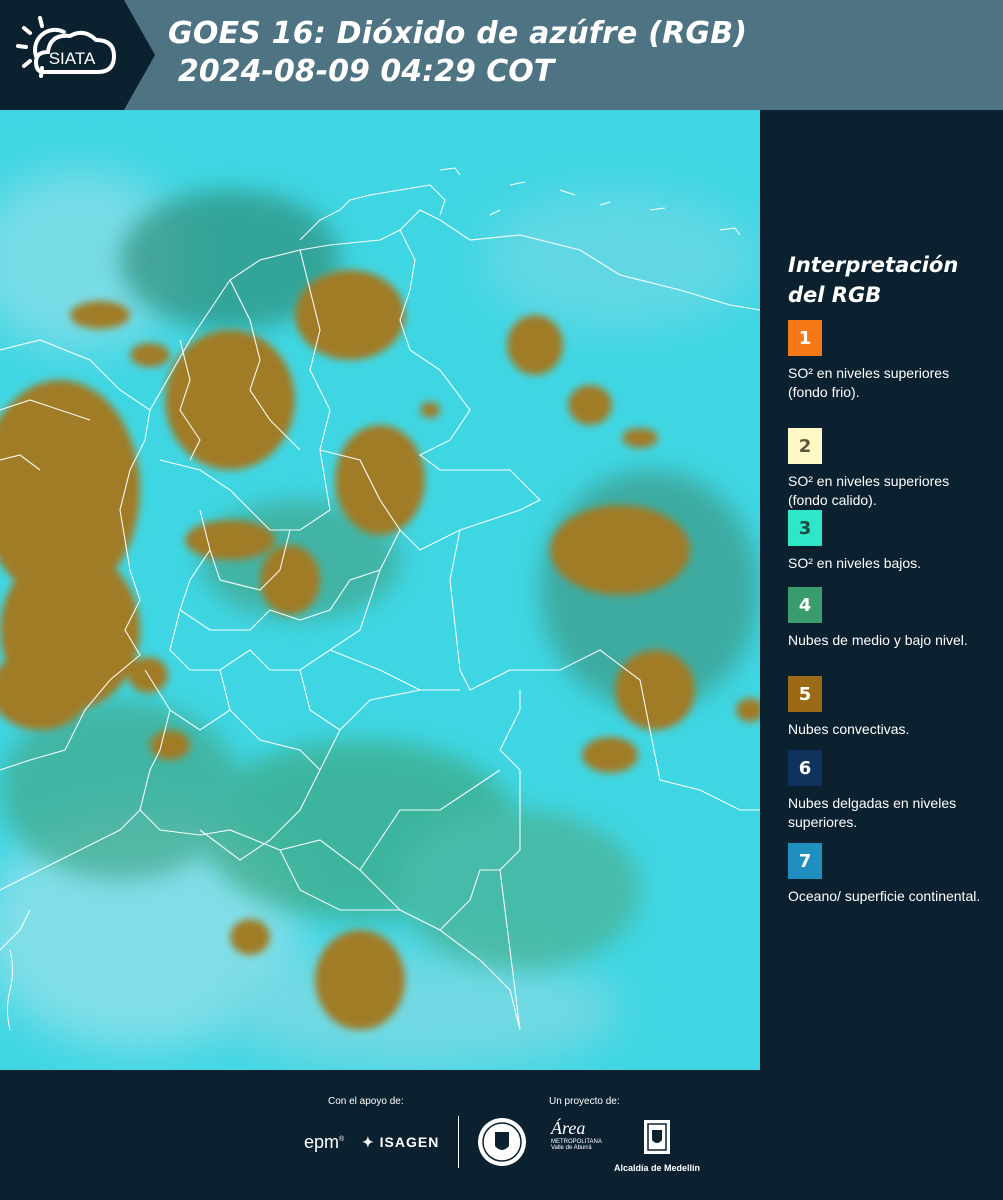  What do you see at coordinates (888, 541) in the screenshot?
I see `legend-item-3: 3 SO² en niveles bajos.` at bounding box center [888, 541].